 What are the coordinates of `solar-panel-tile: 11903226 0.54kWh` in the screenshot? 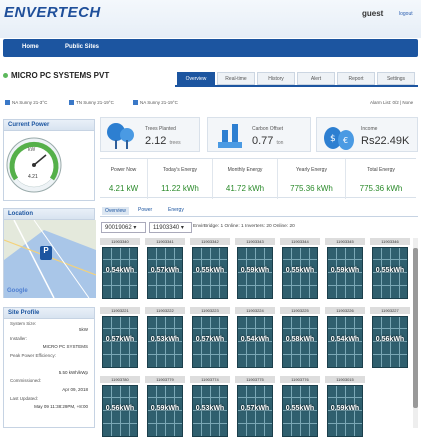 It's located at (345, 338).